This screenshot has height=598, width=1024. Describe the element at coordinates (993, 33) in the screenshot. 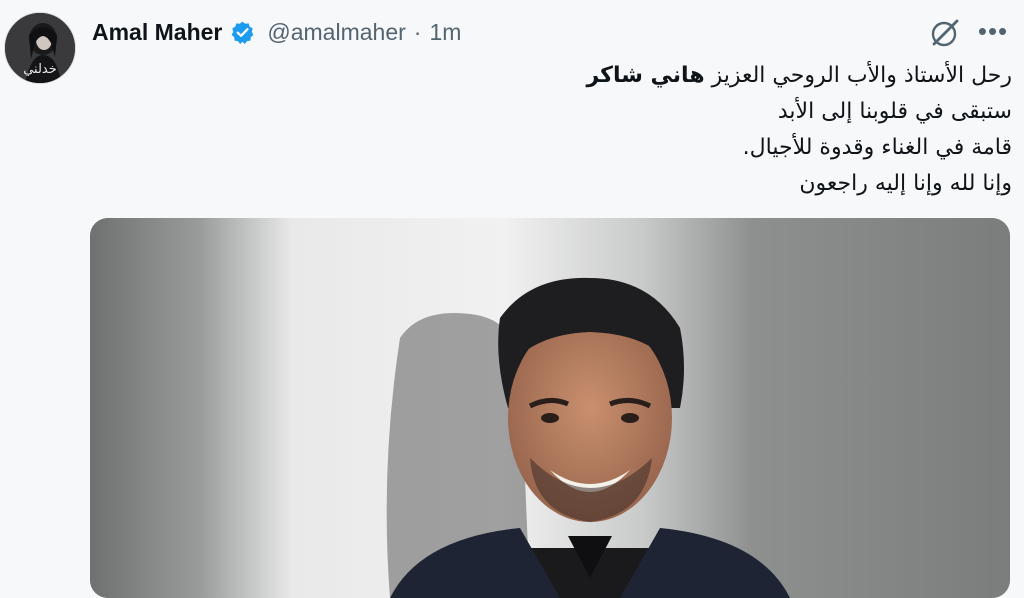

I see `more-options-icon: •••` at that location.